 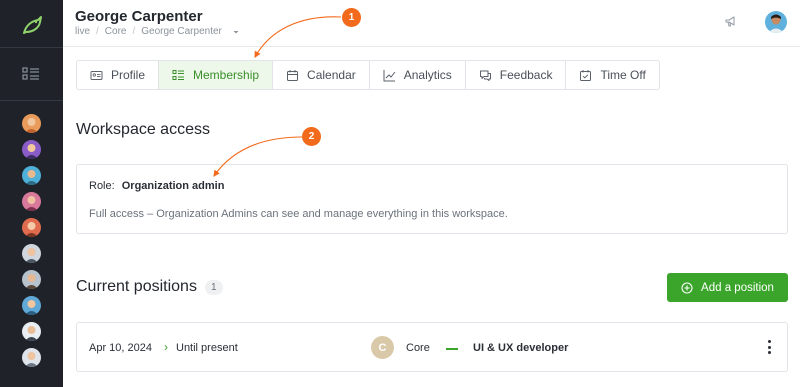 I want to click on list-icon, so click(x=178, y=74).